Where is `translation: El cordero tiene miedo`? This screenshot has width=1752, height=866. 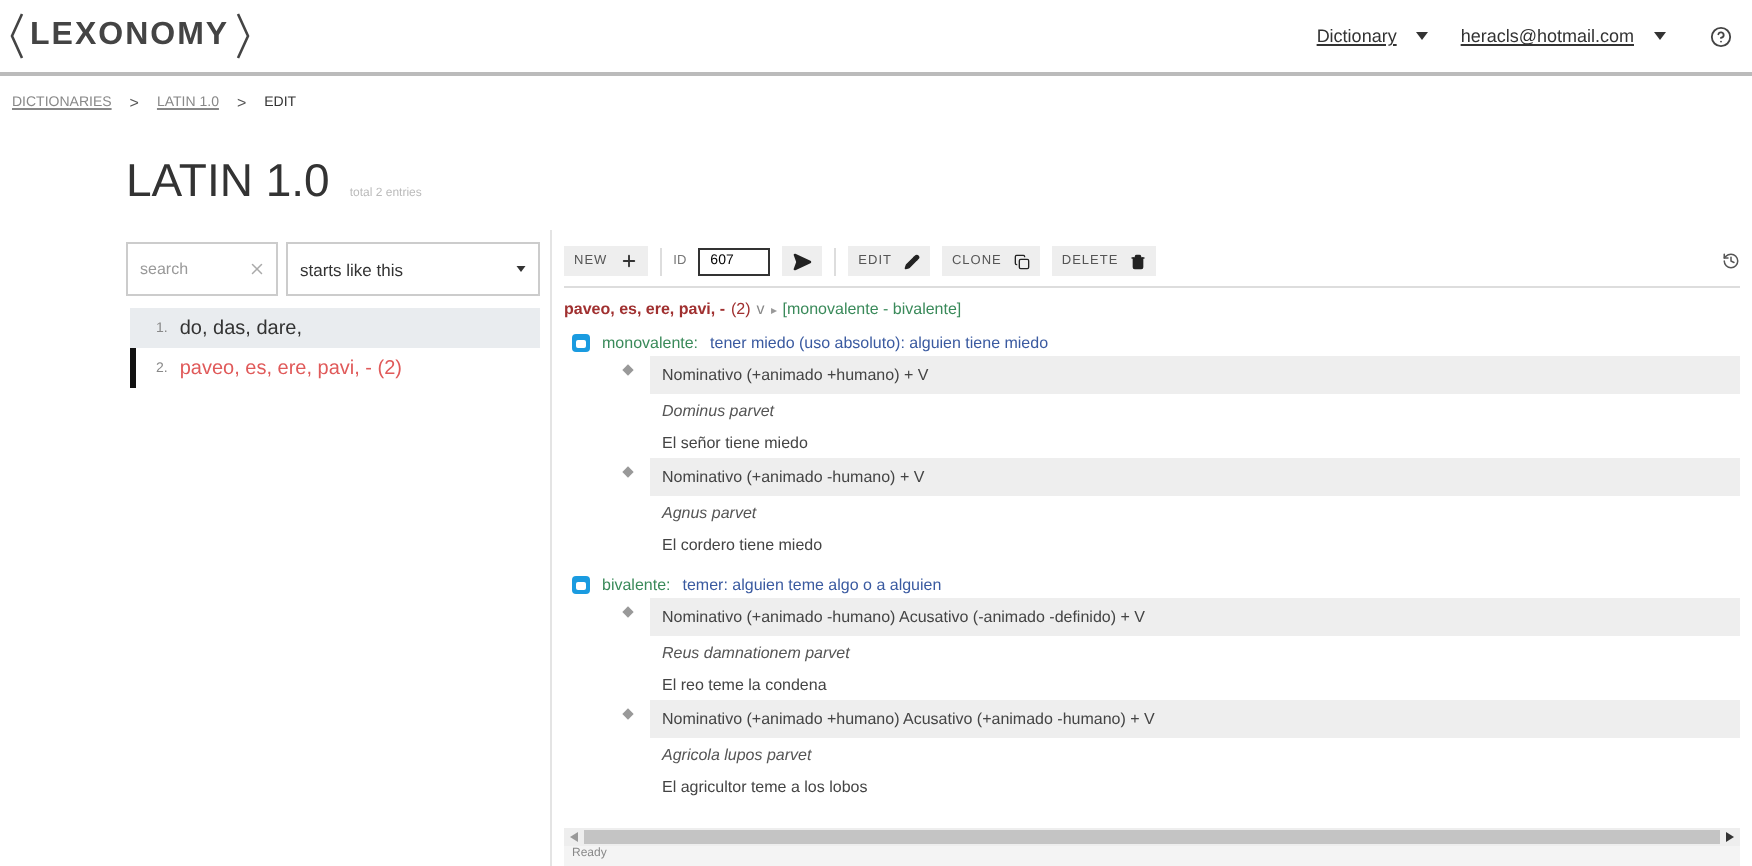 translation: El cordero tiene miedo is located at coordinates (742, 546).